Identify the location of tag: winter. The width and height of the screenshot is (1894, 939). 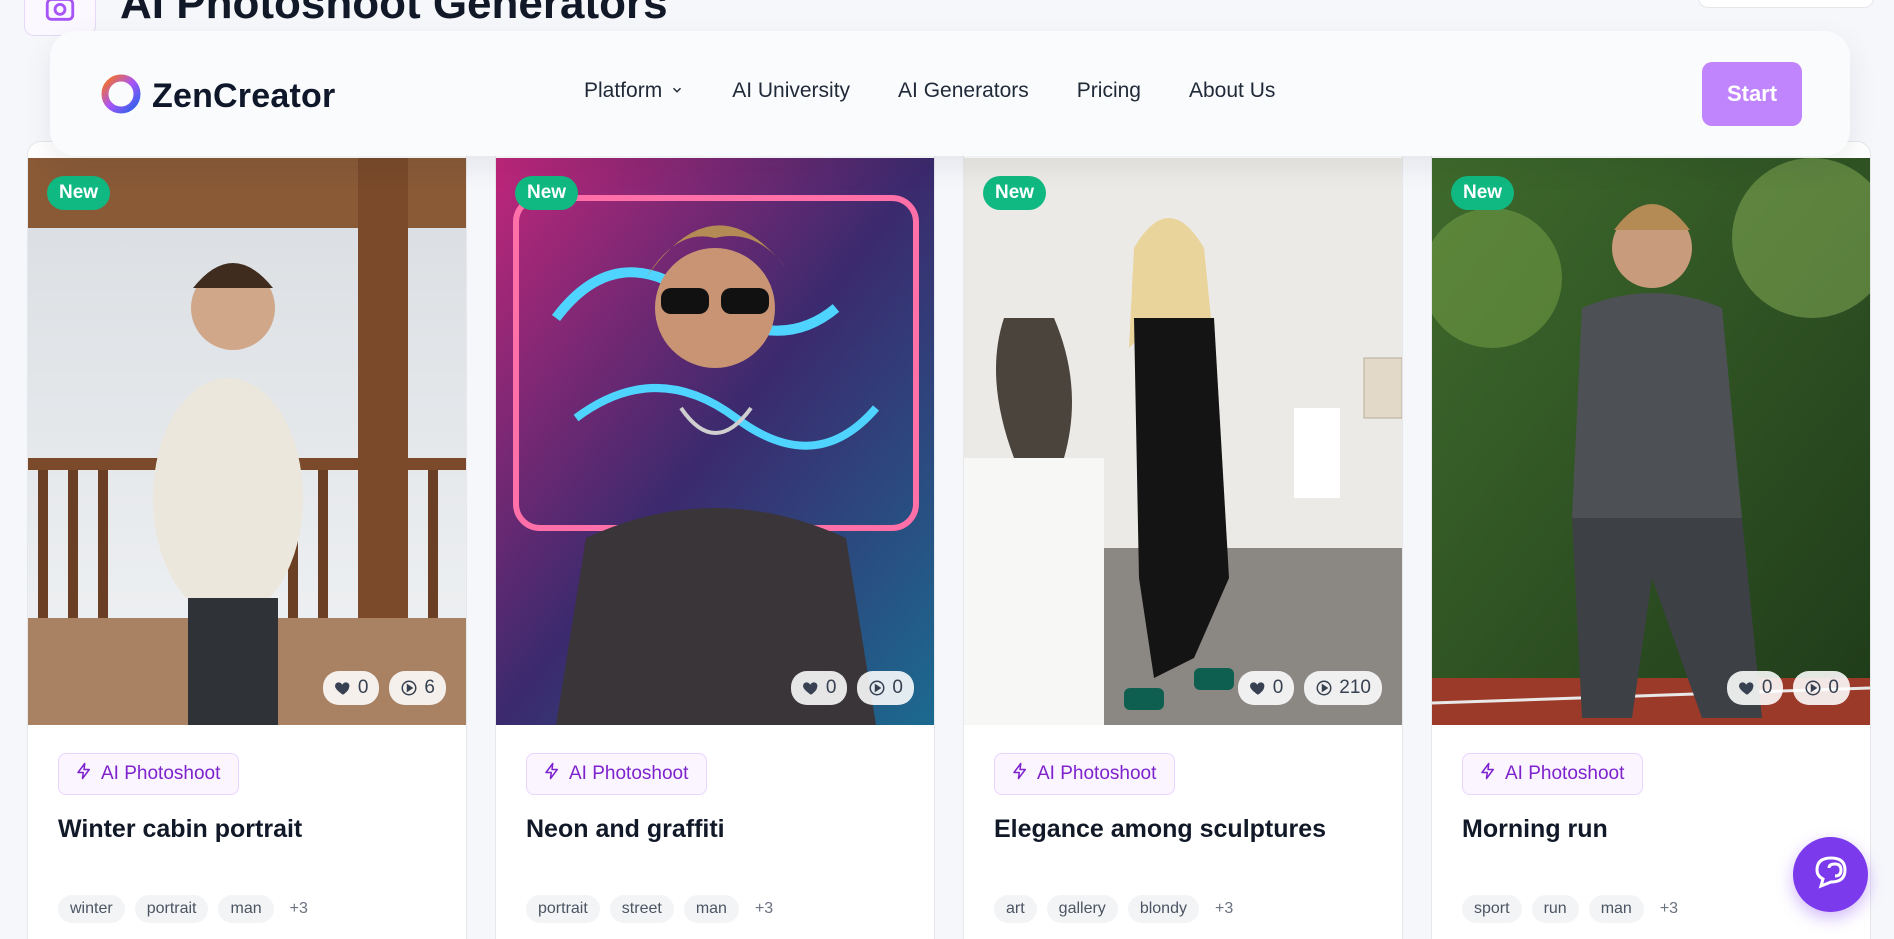
(91, 909).